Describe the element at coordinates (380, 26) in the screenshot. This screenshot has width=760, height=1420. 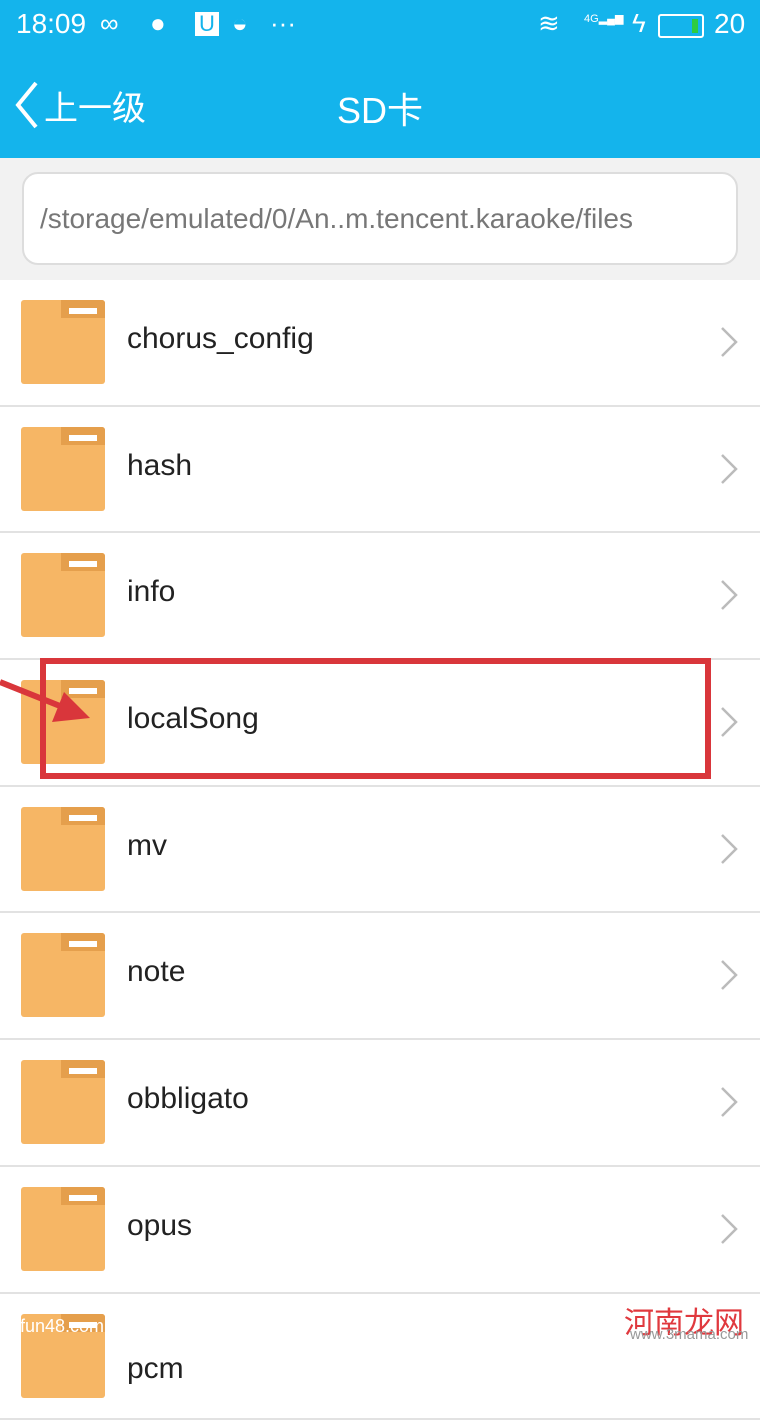
I see `status-bar: 18:09 ∞ ● U ◒ ··· ≋ 4G▂▄▆ ϟ 20` at that location.